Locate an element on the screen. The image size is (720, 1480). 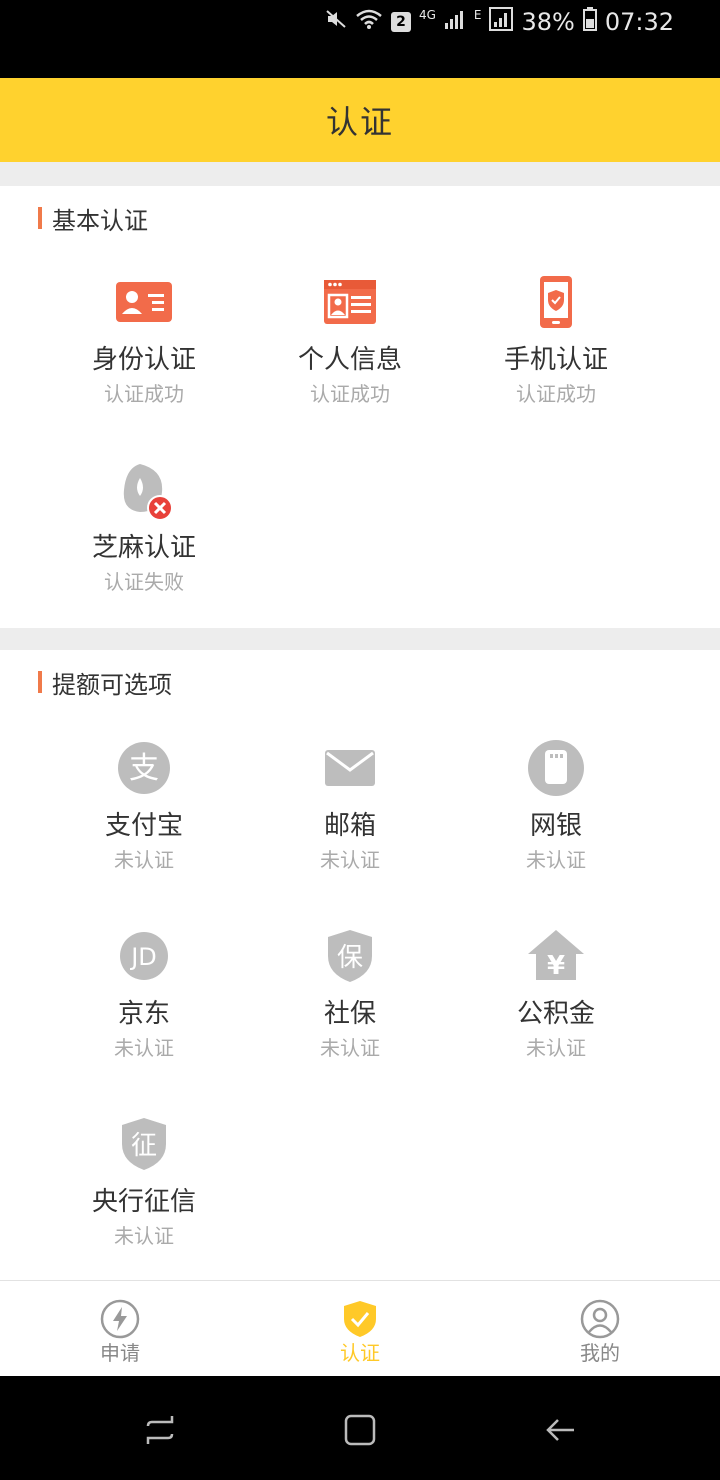
bank-card-icon is located at coordinates (556, 768).